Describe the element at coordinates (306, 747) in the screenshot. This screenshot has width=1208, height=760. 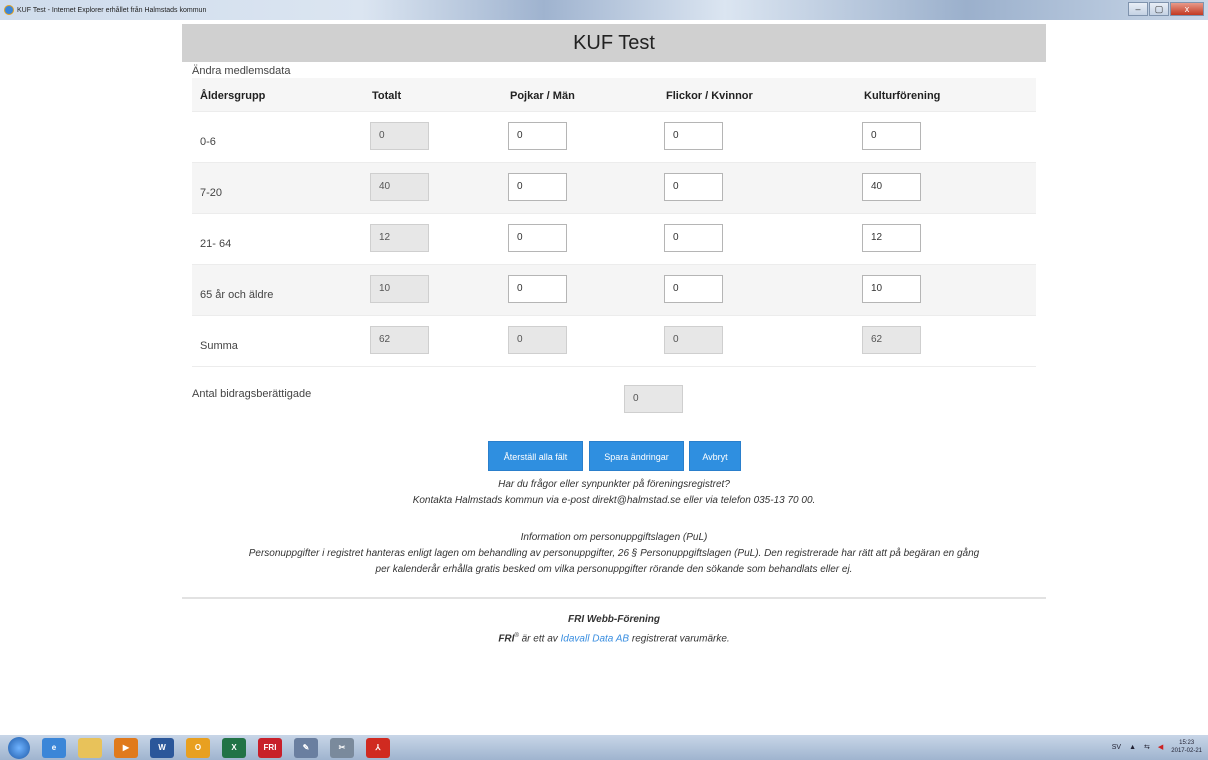
I see `paint-icon: ✎` at that location.